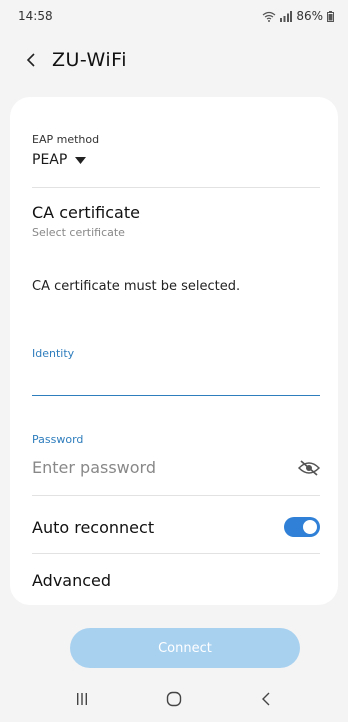 The width and height of the screenshot is (348, 722). I want to click on toggle-knob, so click(310, 527).